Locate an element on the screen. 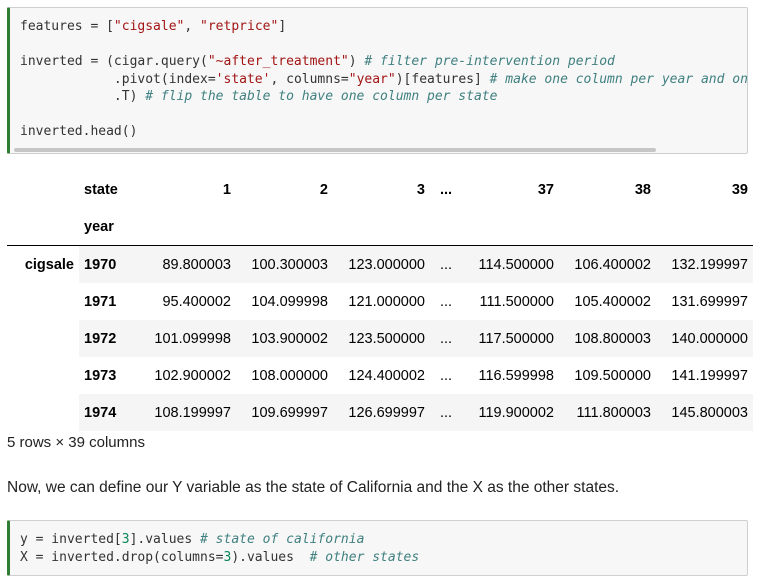  table-cell: 140.000000 is located at coordinates (704, 338).